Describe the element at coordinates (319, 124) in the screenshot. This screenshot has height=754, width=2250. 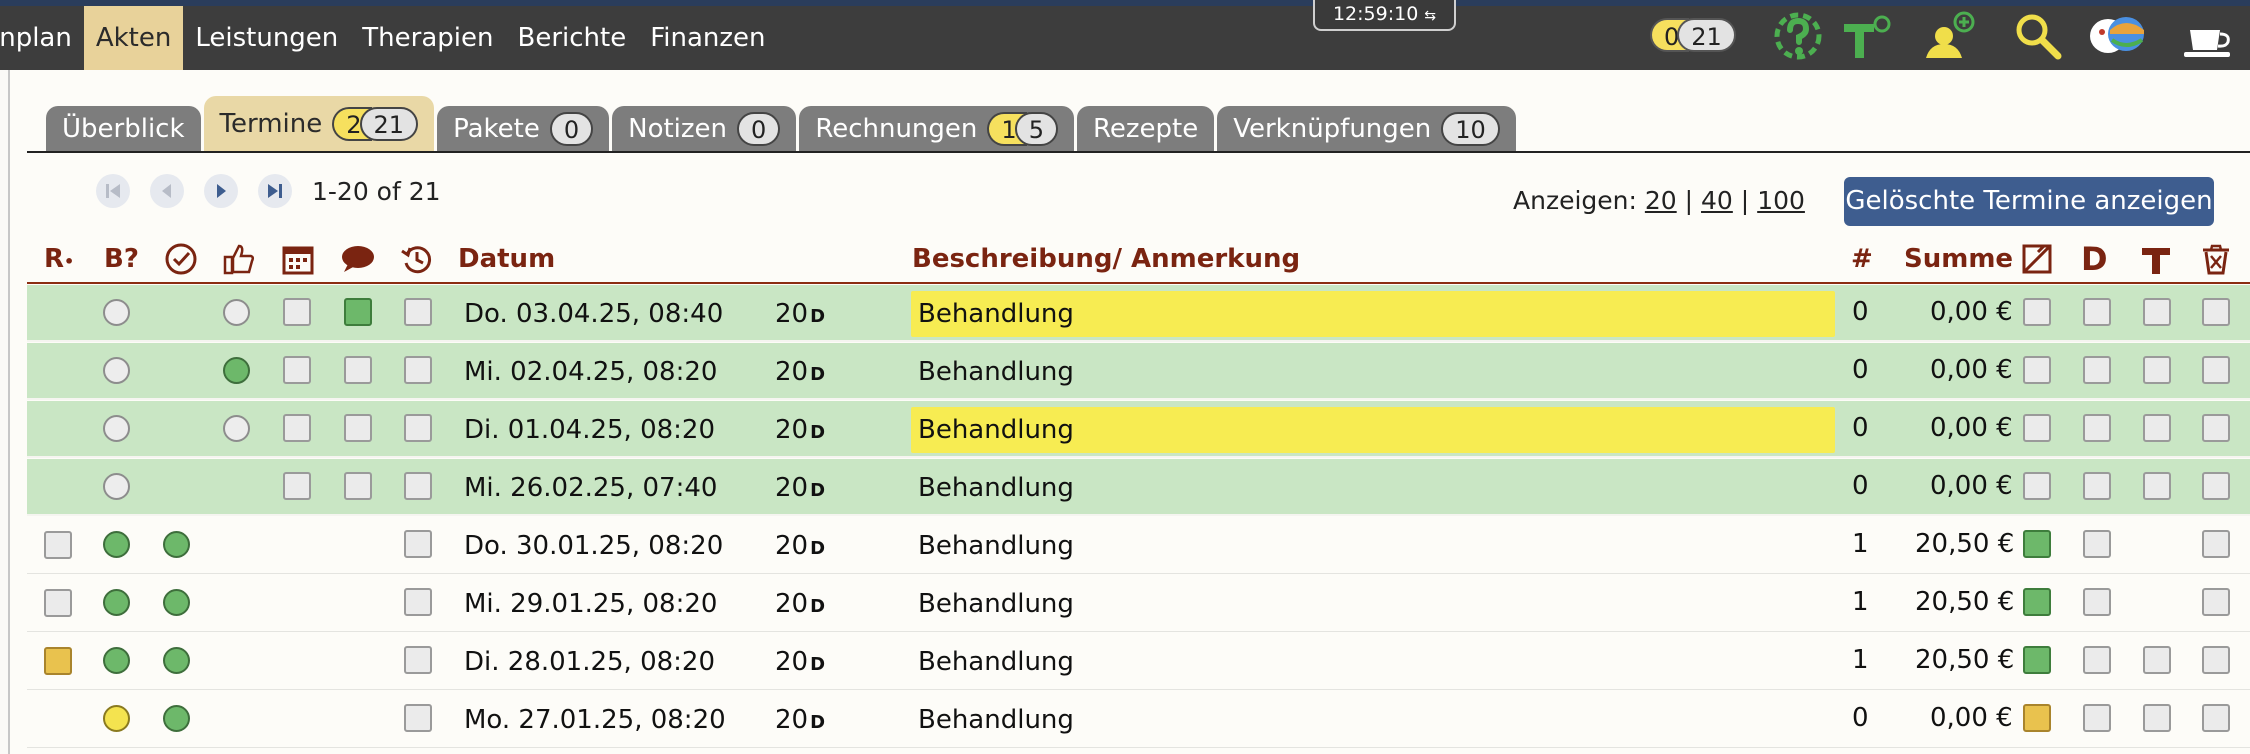
I see `tab-termine: Termine 2 21` at that location.